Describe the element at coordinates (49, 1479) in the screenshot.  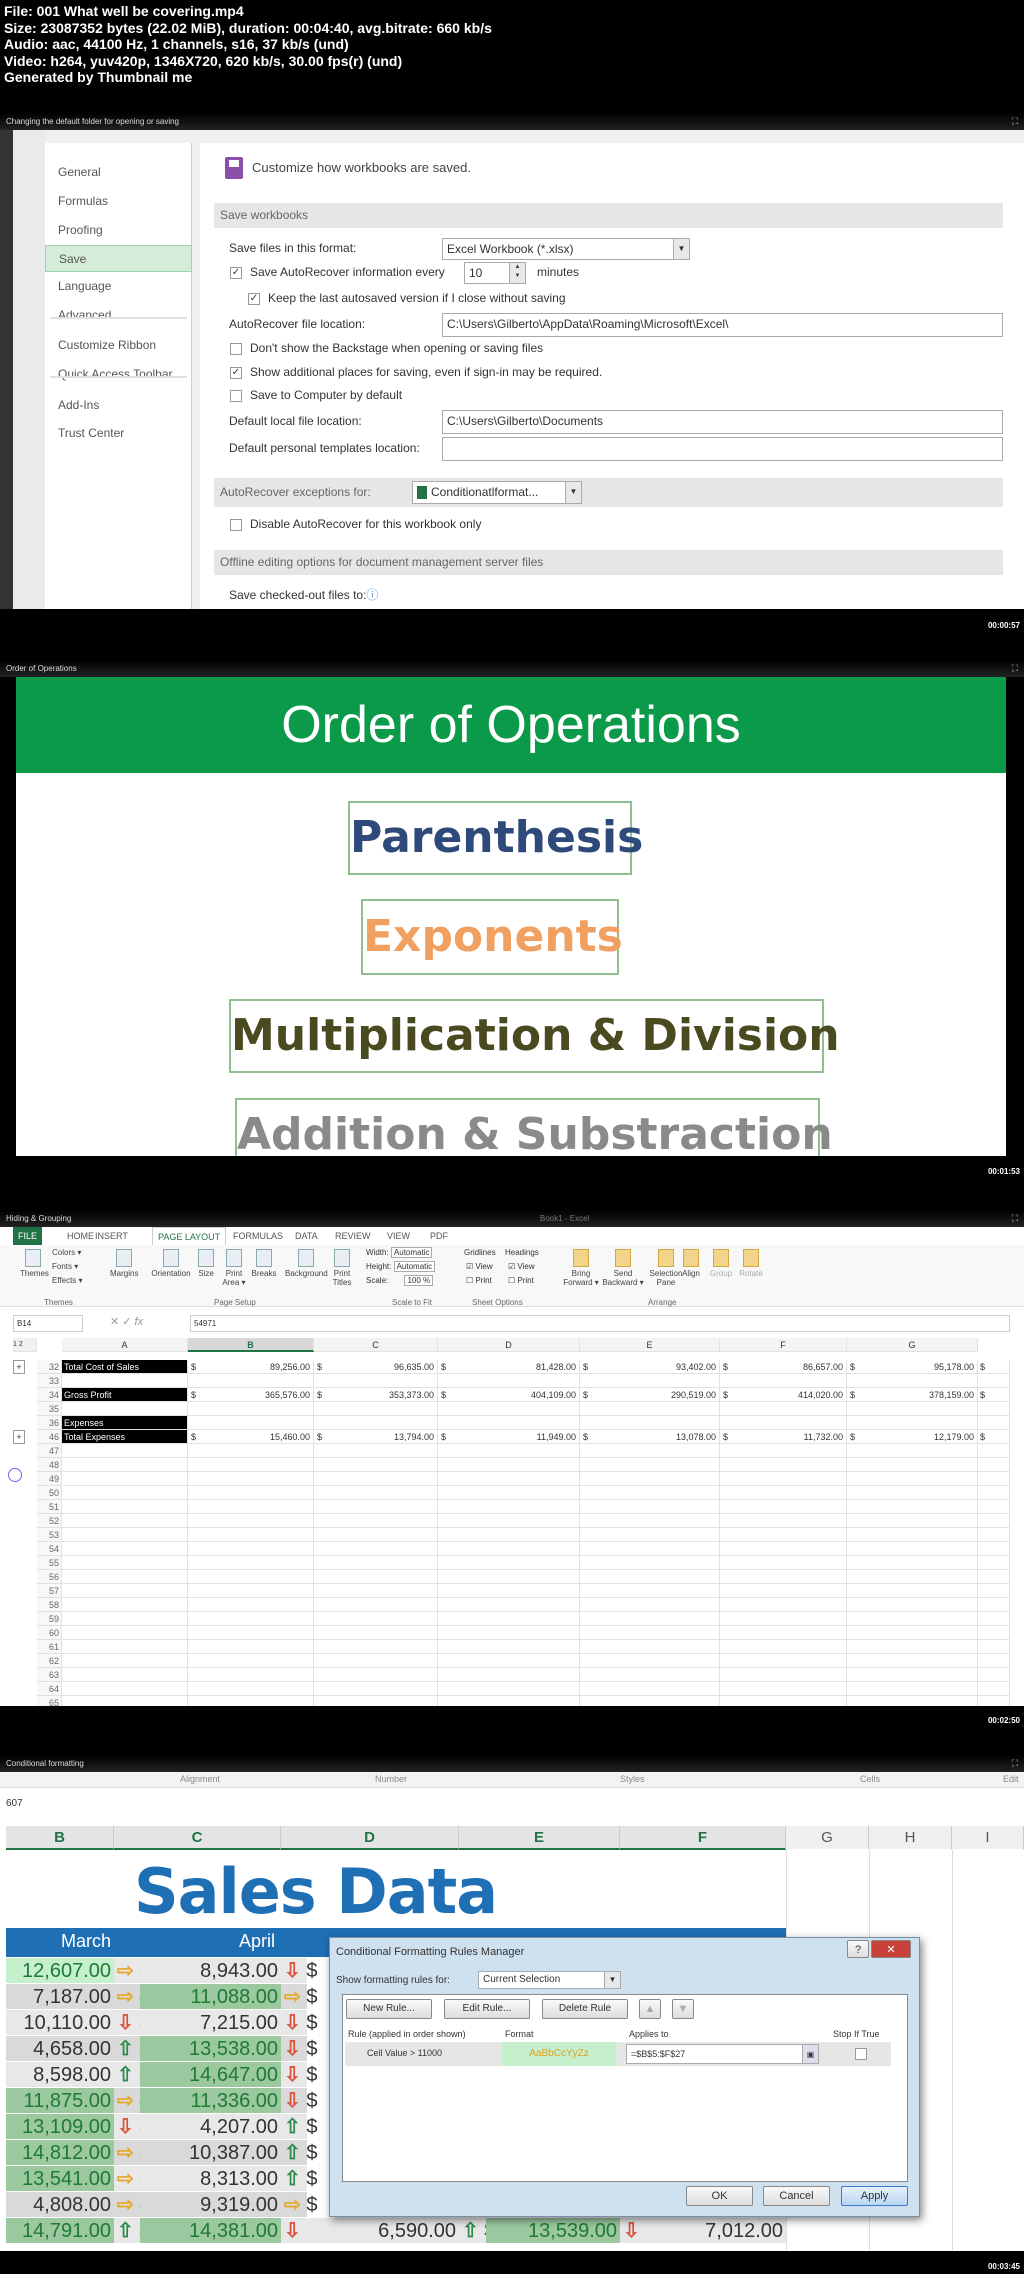
I see `row-header: 49` at that location.